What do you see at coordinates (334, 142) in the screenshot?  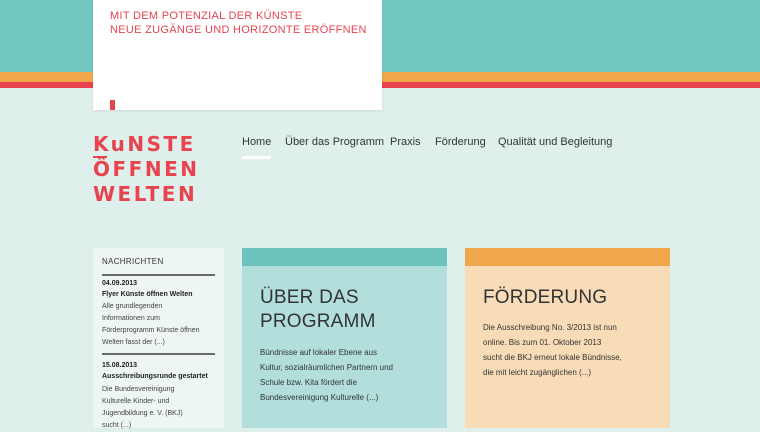 I see `nav-ueber-das-programm: Über das Programm` at bounding box center [334, 142].